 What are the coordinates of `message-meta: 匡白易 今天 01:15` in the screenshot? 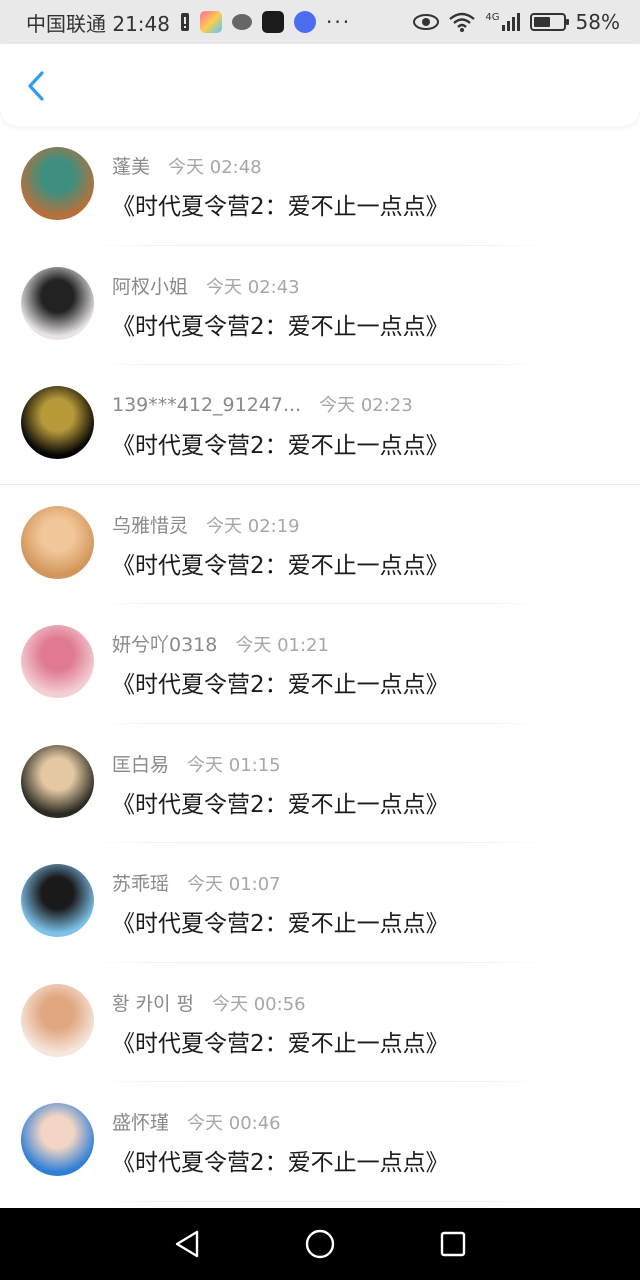 It's located at (196, 763).